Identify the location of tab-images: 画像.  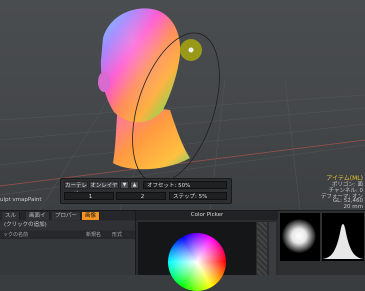
(91, 216).